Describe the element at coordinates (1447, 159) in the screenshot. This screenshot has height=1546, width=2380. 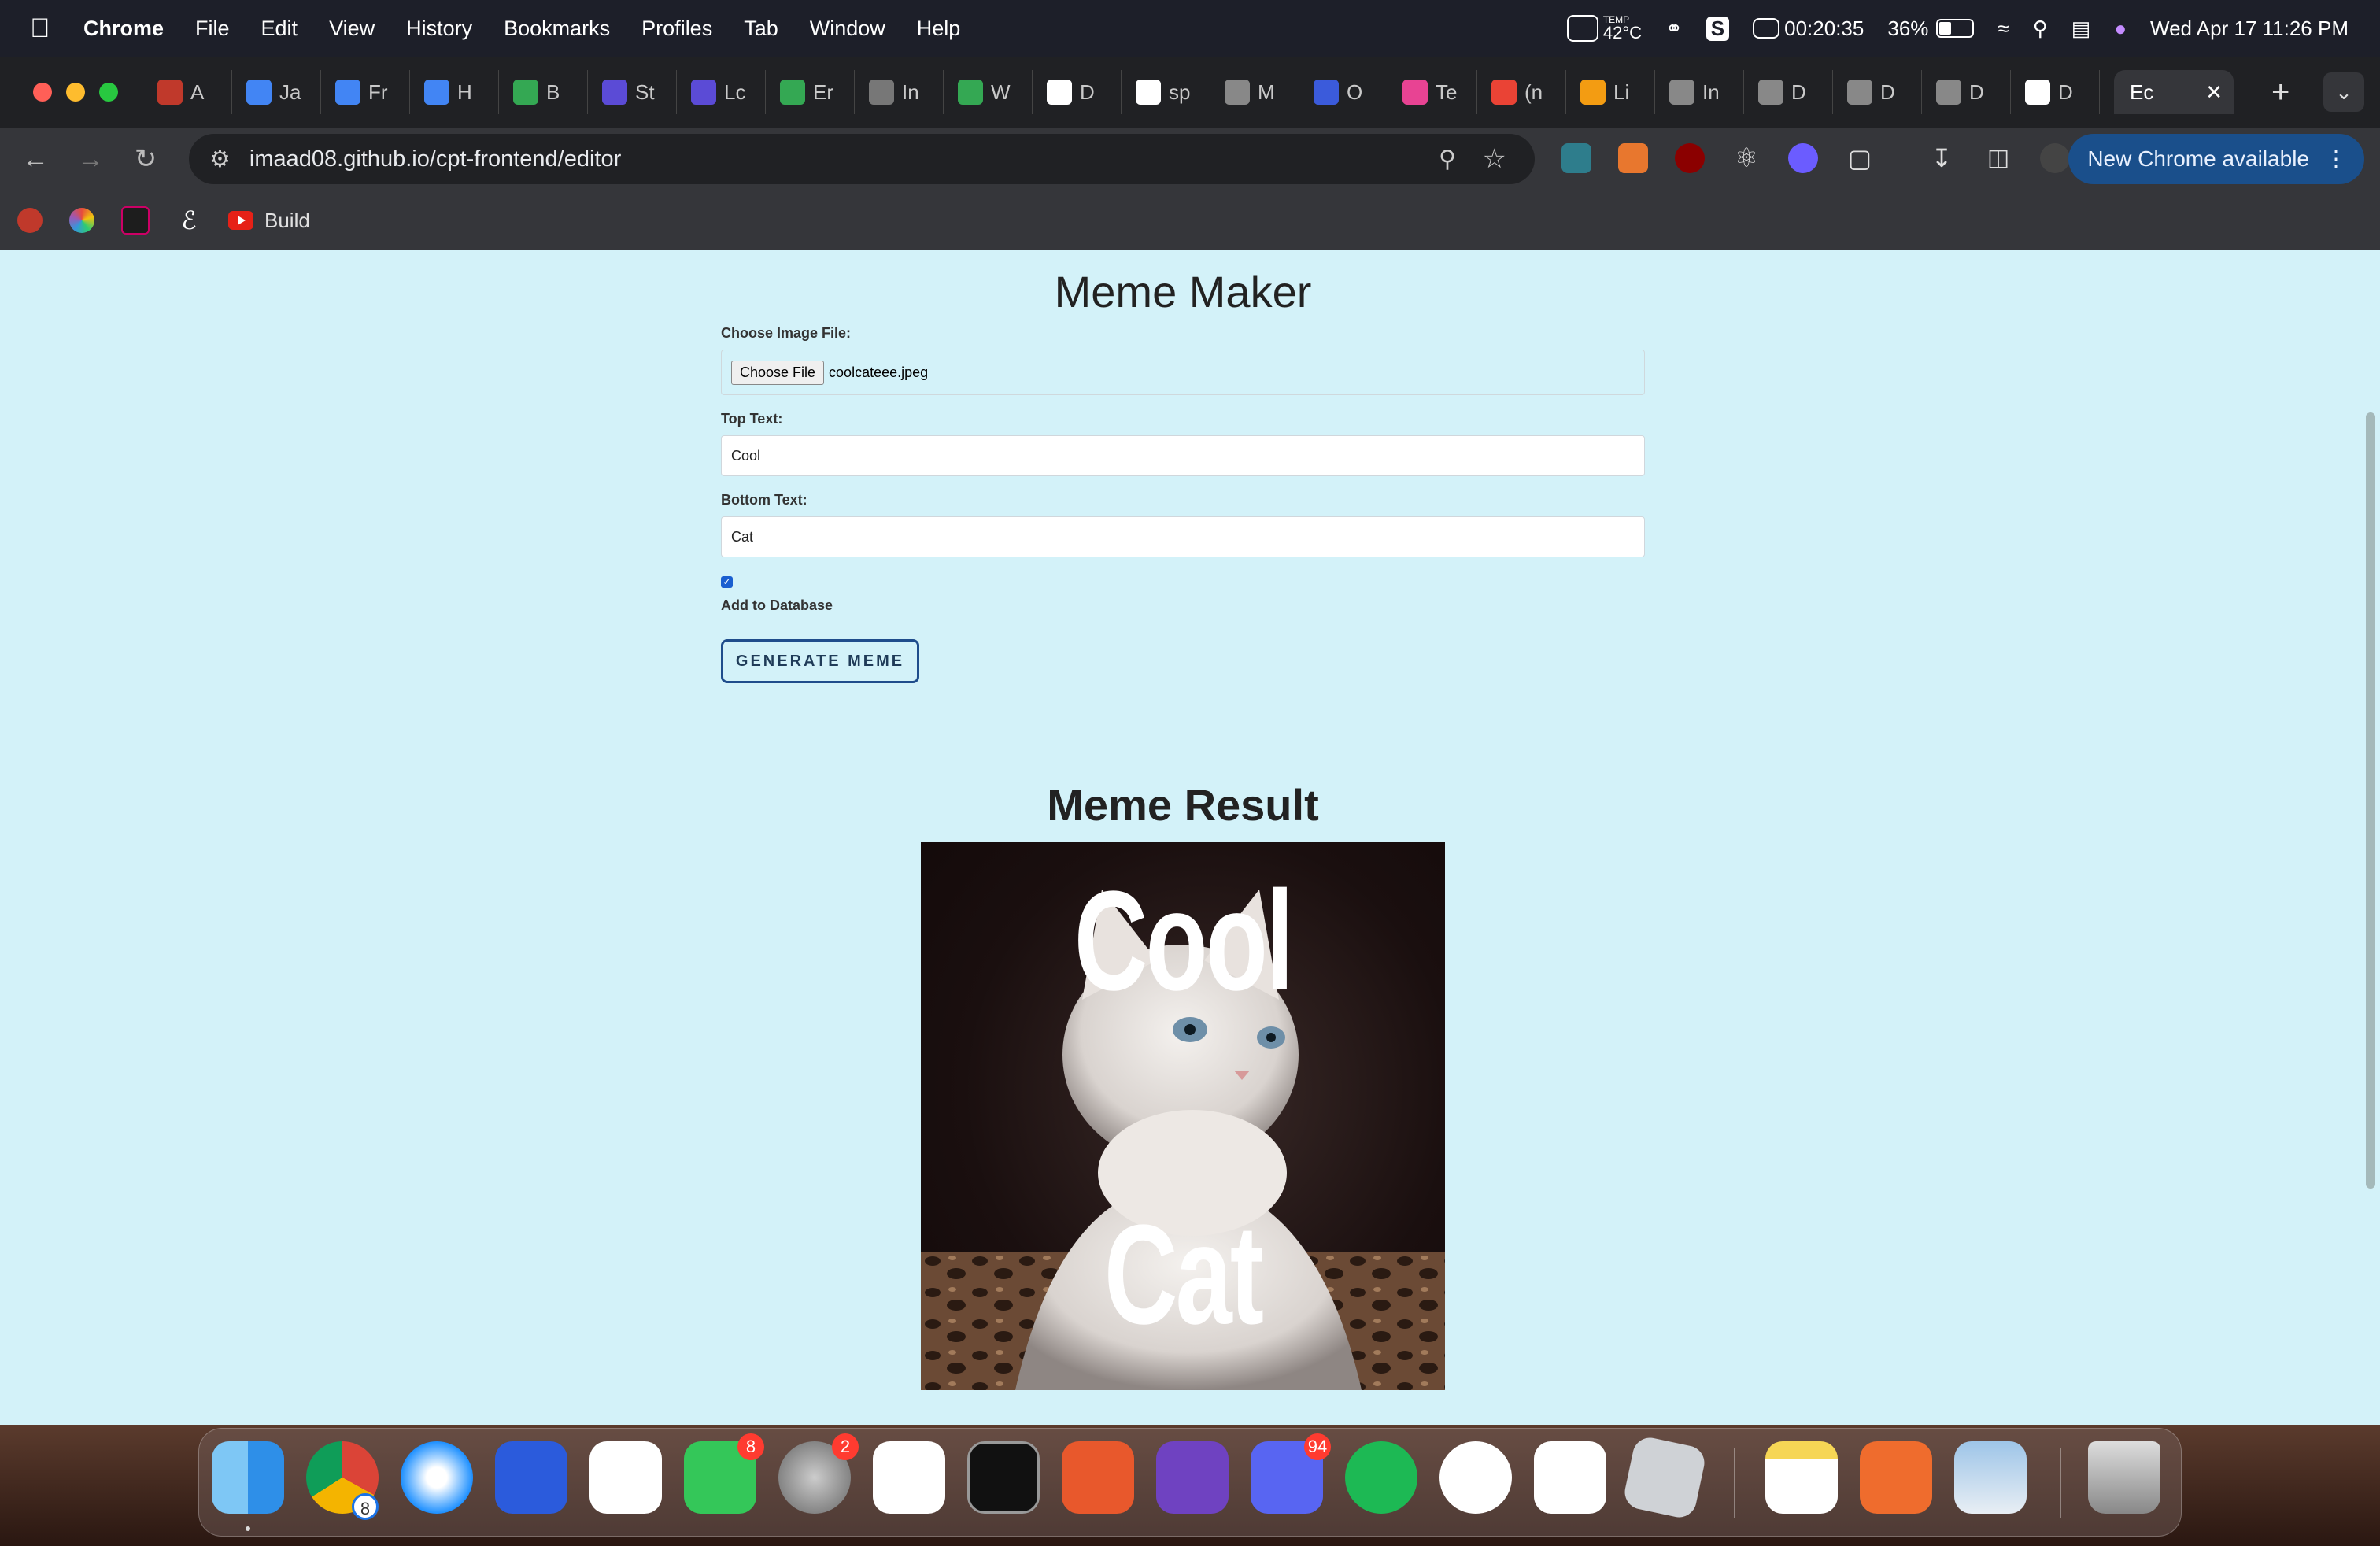
I see `zoom-icon: ⚲` at that location.